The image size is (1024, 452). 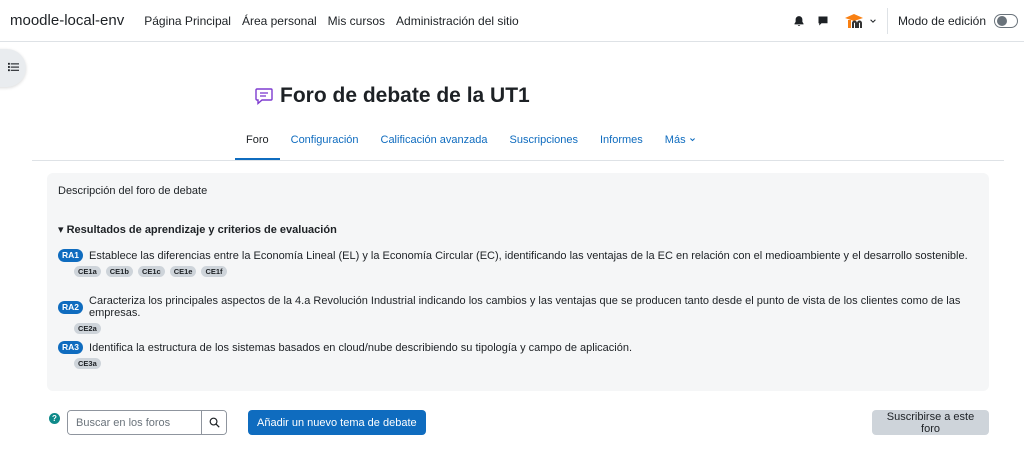 I want to click on nav-link-dashboard: Área personal, so click(x=279, y=21).